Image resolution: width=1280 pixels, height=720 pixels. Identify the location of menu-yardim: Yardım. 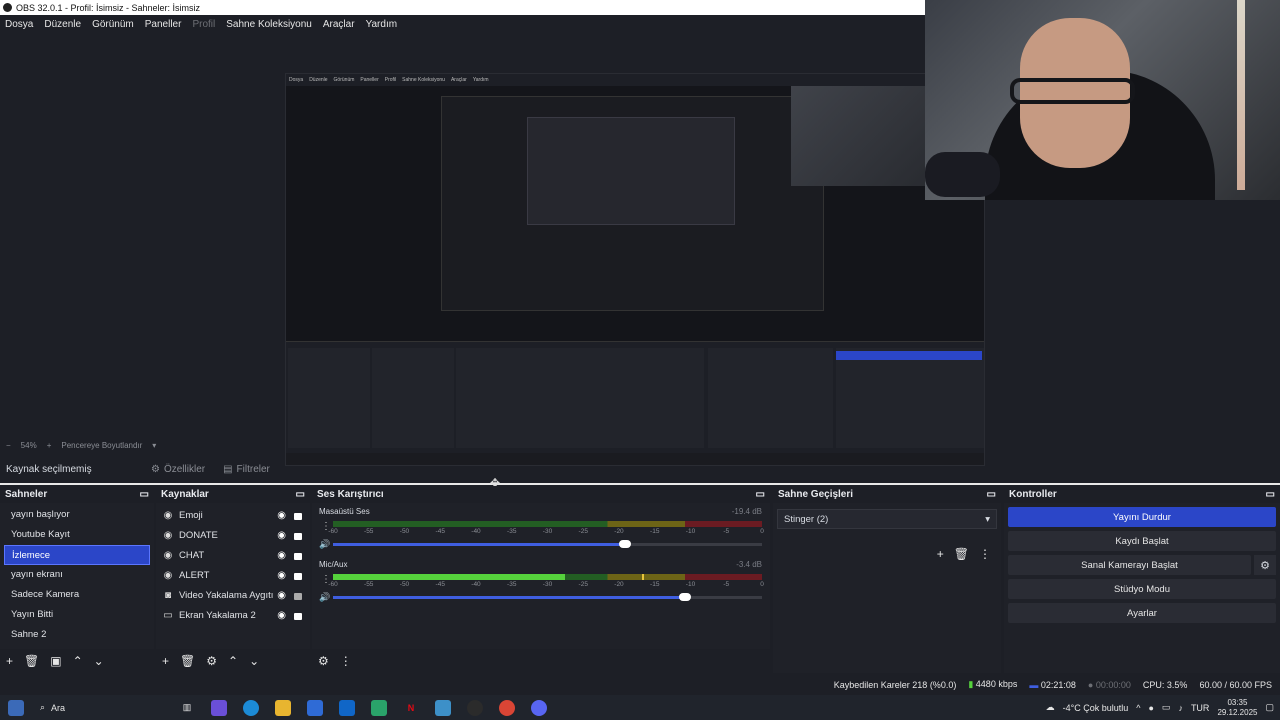
(382, 24).